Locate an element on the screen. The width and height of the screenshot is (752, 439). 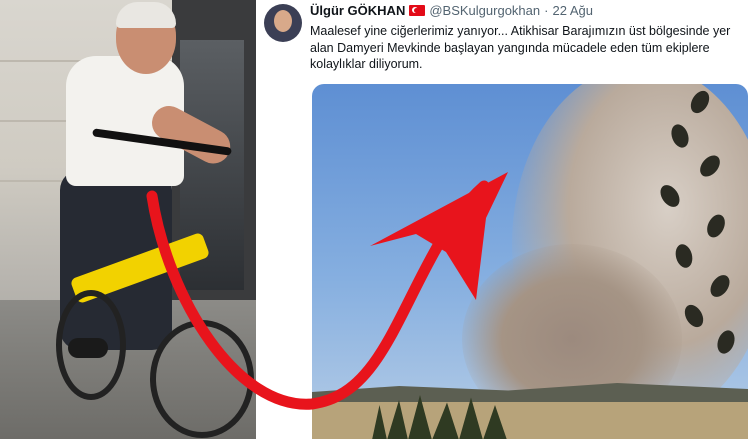
turkey-flag-icon is located at coordinates (417, 10).